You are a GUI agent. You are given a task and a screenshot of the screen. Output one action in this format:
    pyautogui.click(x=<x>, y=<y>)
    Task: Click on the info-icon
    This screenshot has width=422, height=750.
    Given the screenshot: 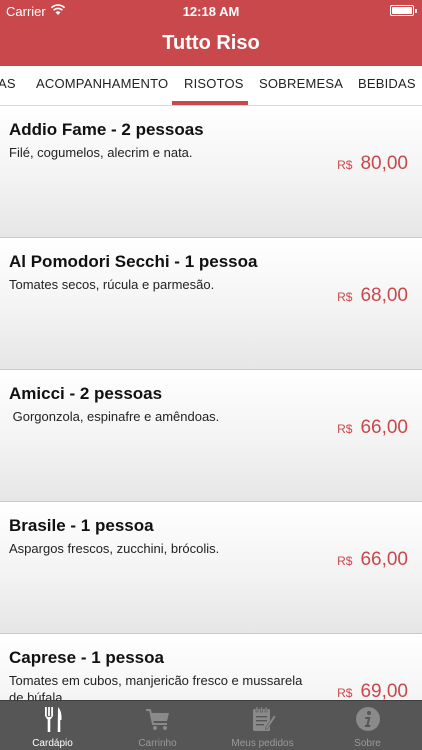 What is the action you would take?
    pyautogui.click(x=368, y=719)
    